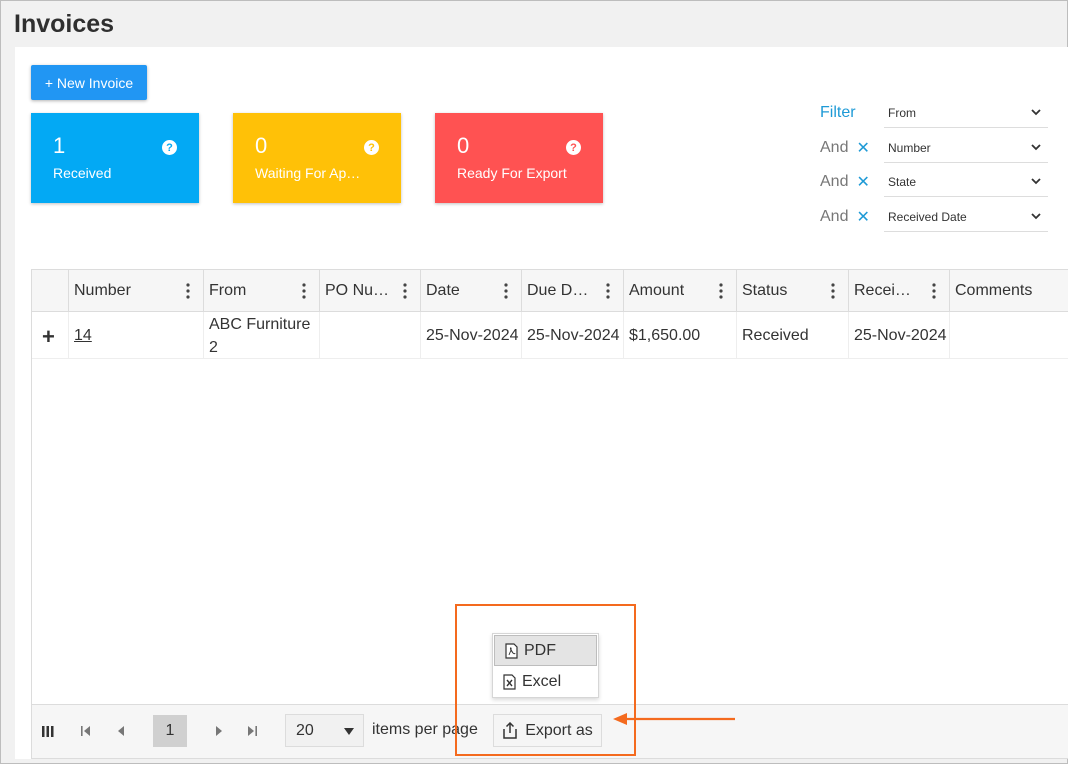  What do you see at coordinates (927, 216) in the screenshot?
I see `filter-field-value: Received Date` at bounding box center [927, 216].